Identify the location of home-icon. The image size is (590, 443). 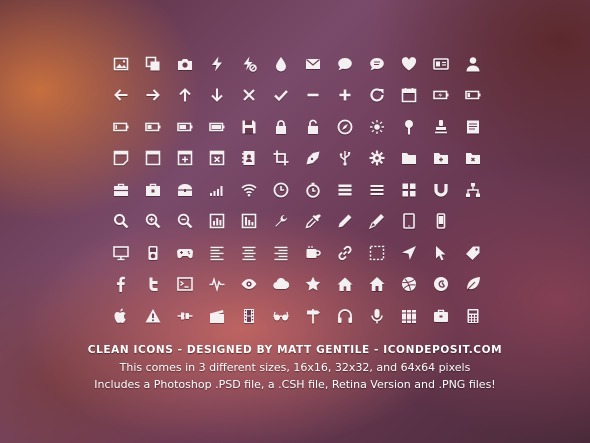
(345, 284).